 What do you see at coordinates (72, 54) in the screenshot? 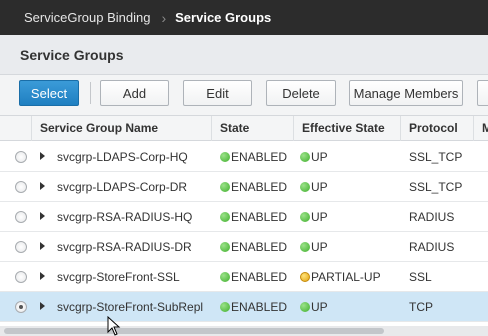
I see `page-title: Service Groups` at bounding box center [72, 54].